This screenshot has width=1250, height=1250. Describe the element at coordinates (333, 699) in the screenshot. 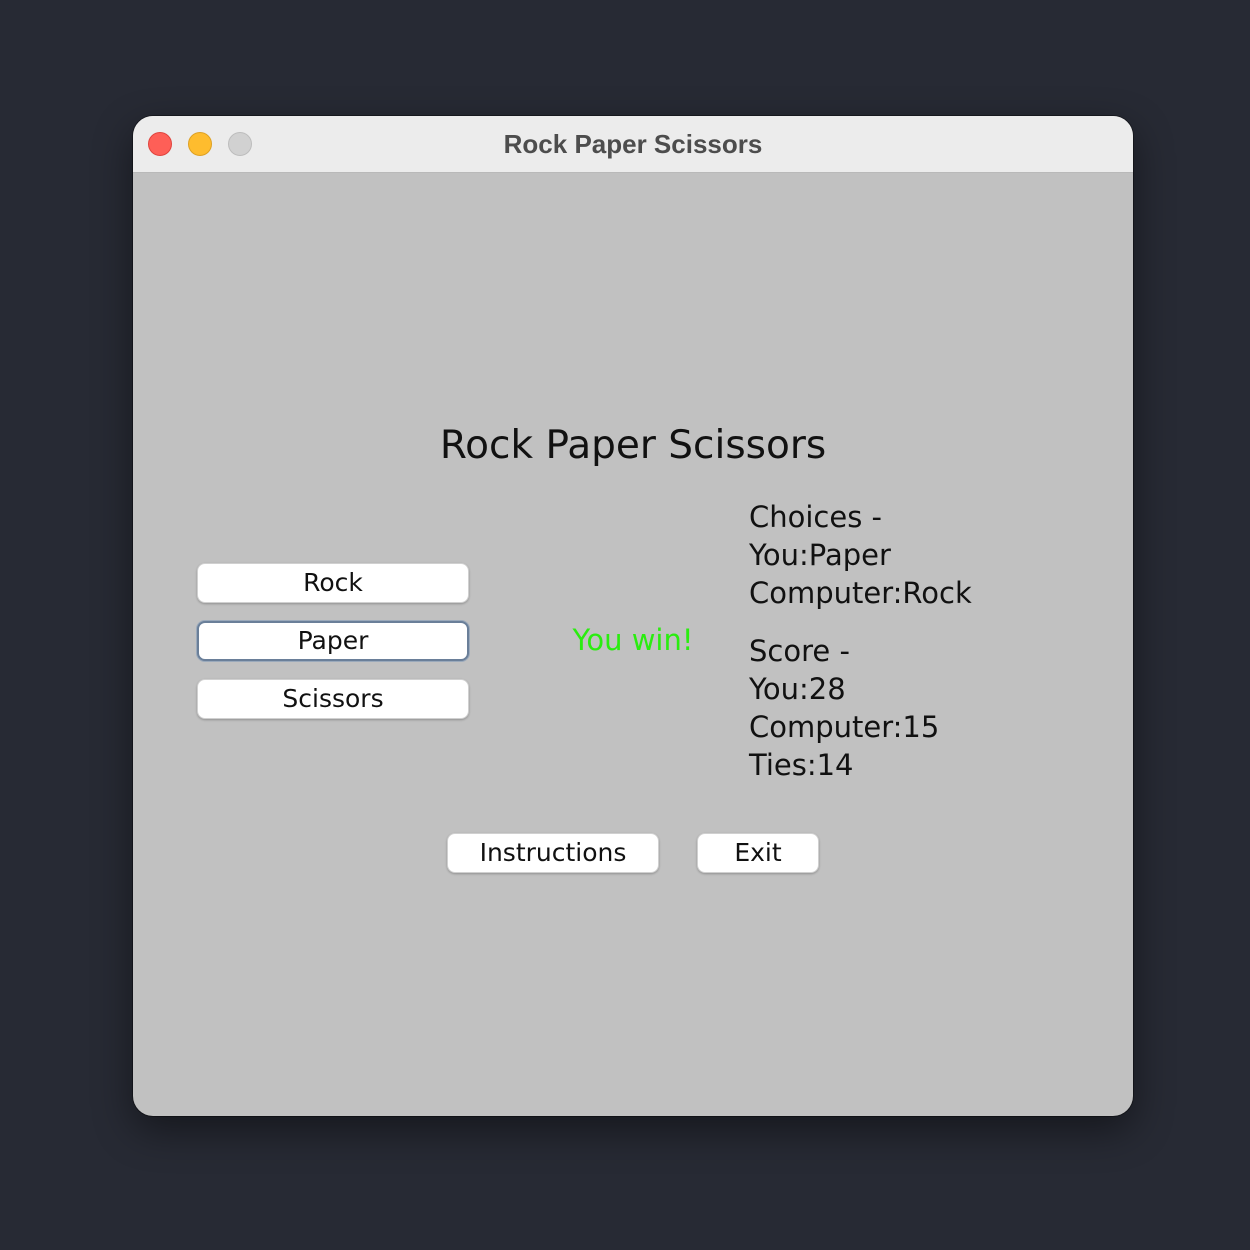

I see `scissors-button: Scissors` at that location.